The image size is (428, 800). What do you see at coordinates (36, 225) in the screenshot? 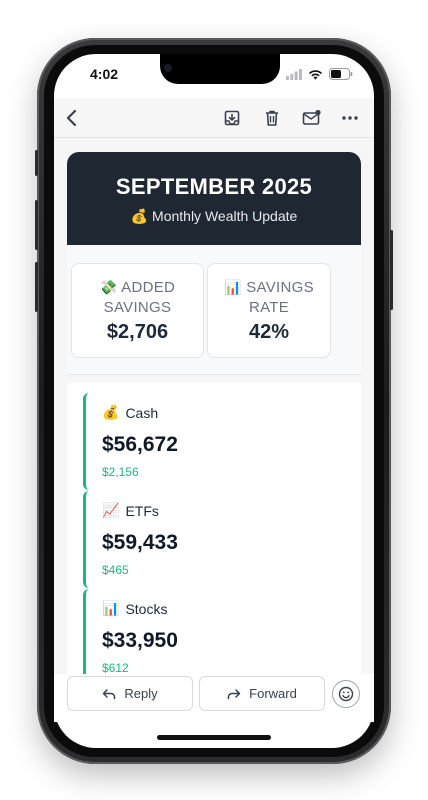
I see `volume-up-button` at bounding box center [36, 225].